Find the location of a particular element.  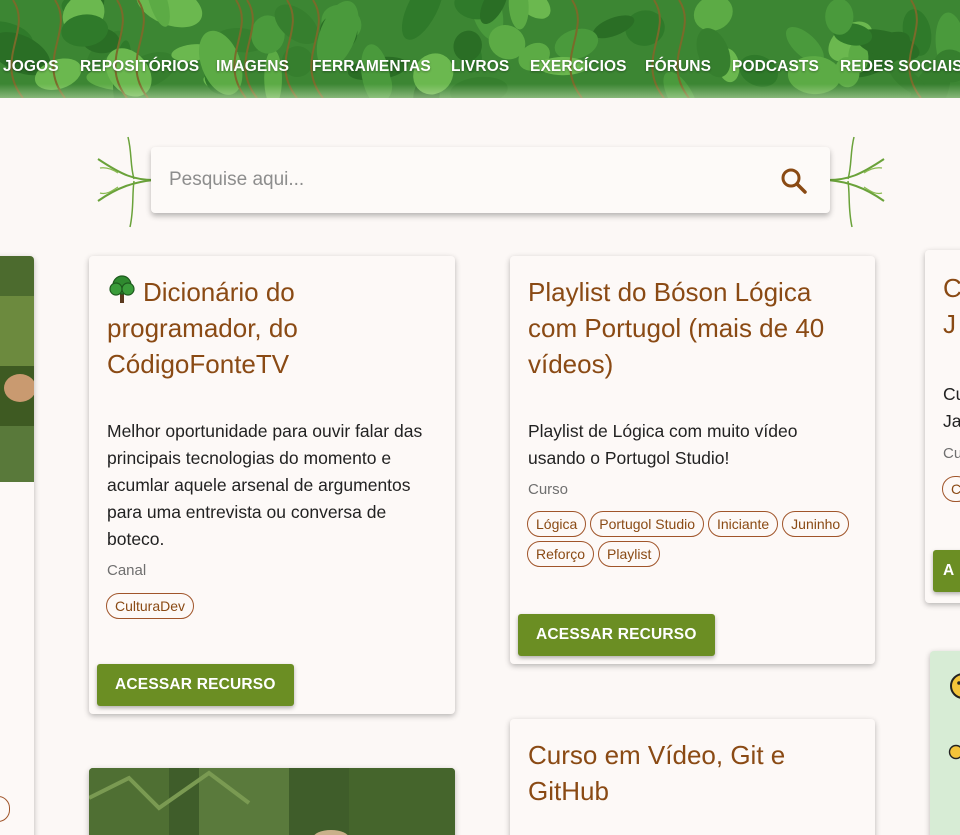

resource-card: Curso em Vídeo, Git e GitHub is located at coordinates (692, 777).